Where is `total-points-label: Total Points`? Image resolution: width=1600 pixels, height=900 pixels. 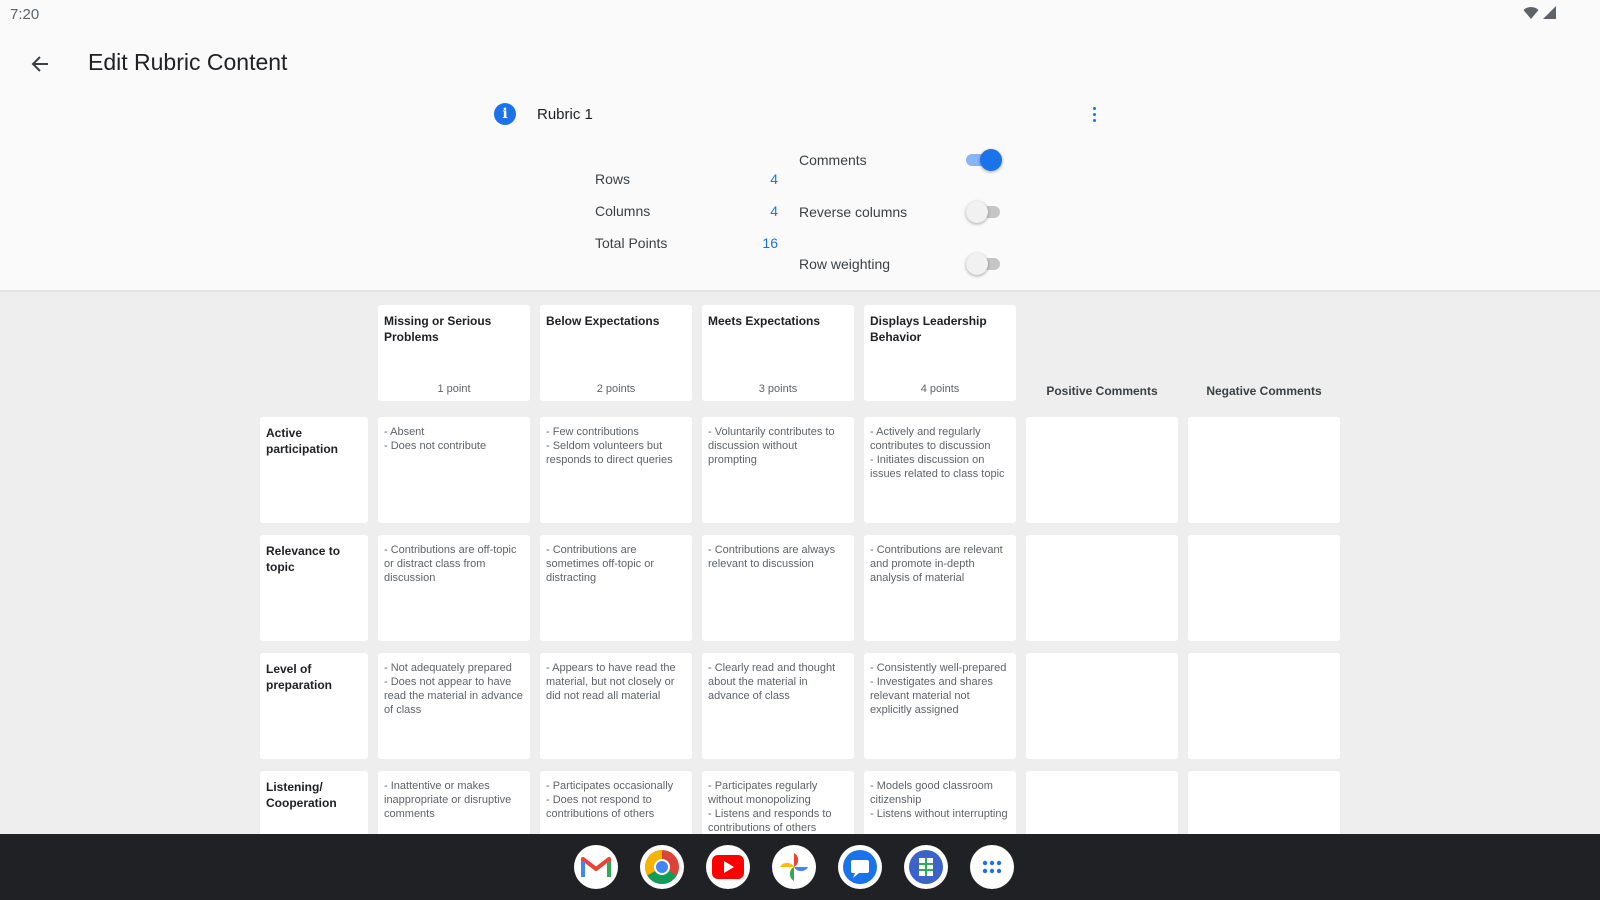 total-points-label: Total Points is located at coordinates (631, 243).